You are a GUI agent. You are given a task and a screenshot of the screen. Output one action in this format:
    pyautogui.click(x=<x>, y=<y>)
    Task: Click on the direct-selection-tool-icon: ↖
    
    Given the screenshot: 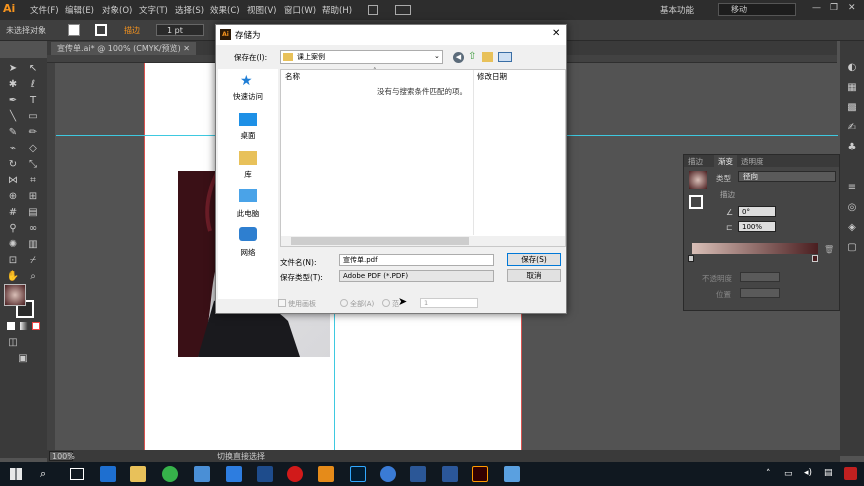 What is the action you would take?
    pyautogui.click(x=33, y=69)
    